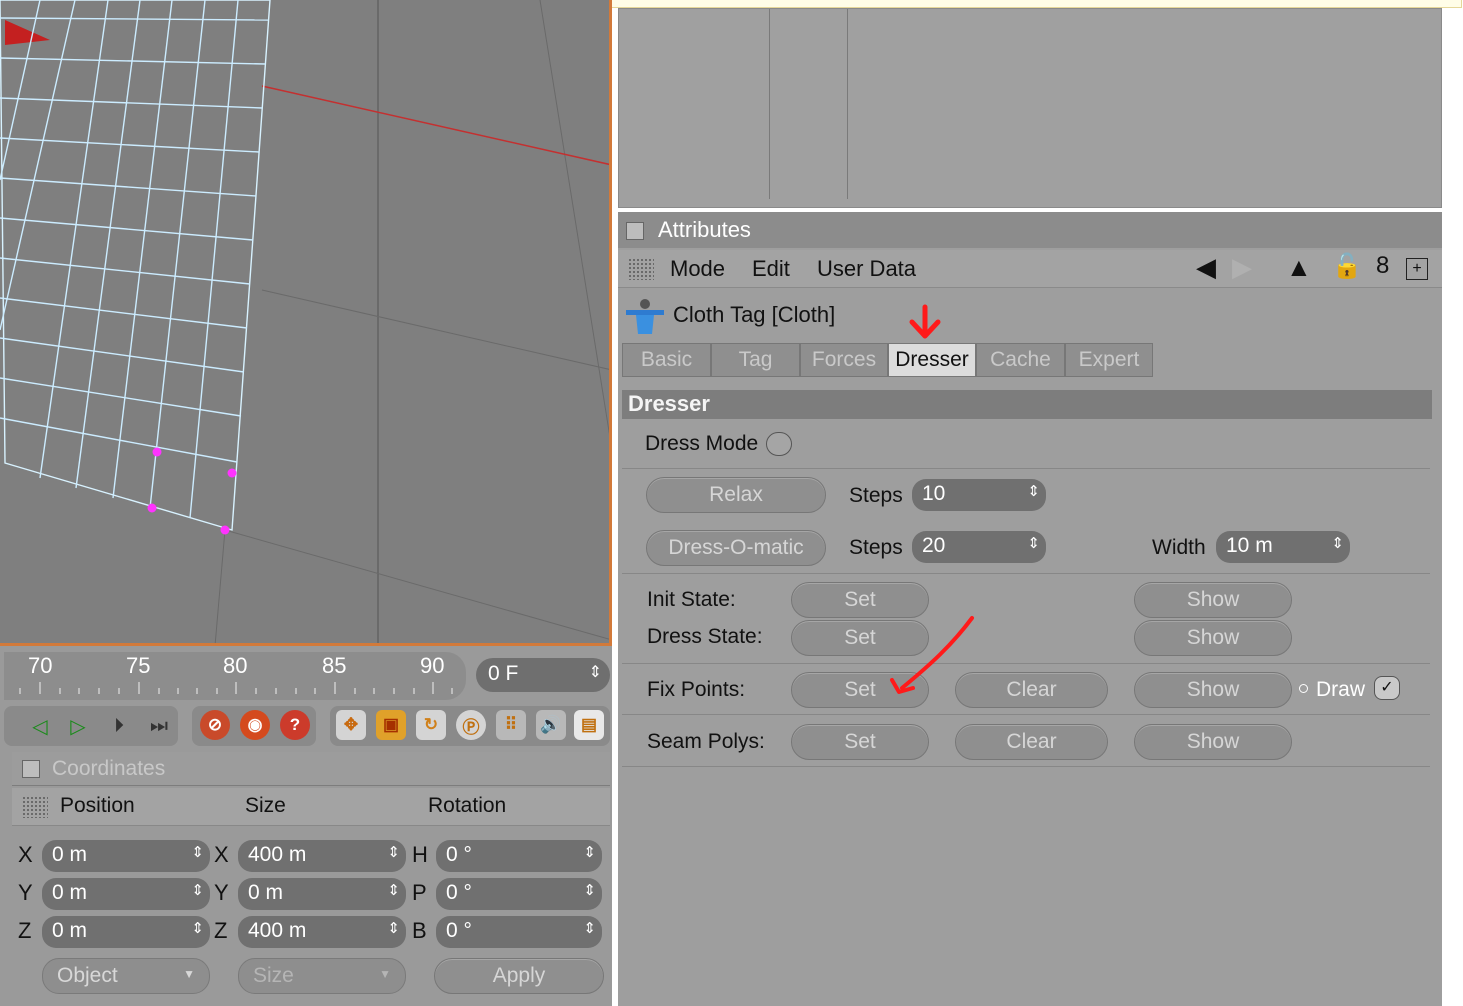 The height and width of the screenshot is (1006, 1463). Describe the element at coordinates (431, 725) in the screenshot. I see `rotate-key-icon: ↻` at that location.